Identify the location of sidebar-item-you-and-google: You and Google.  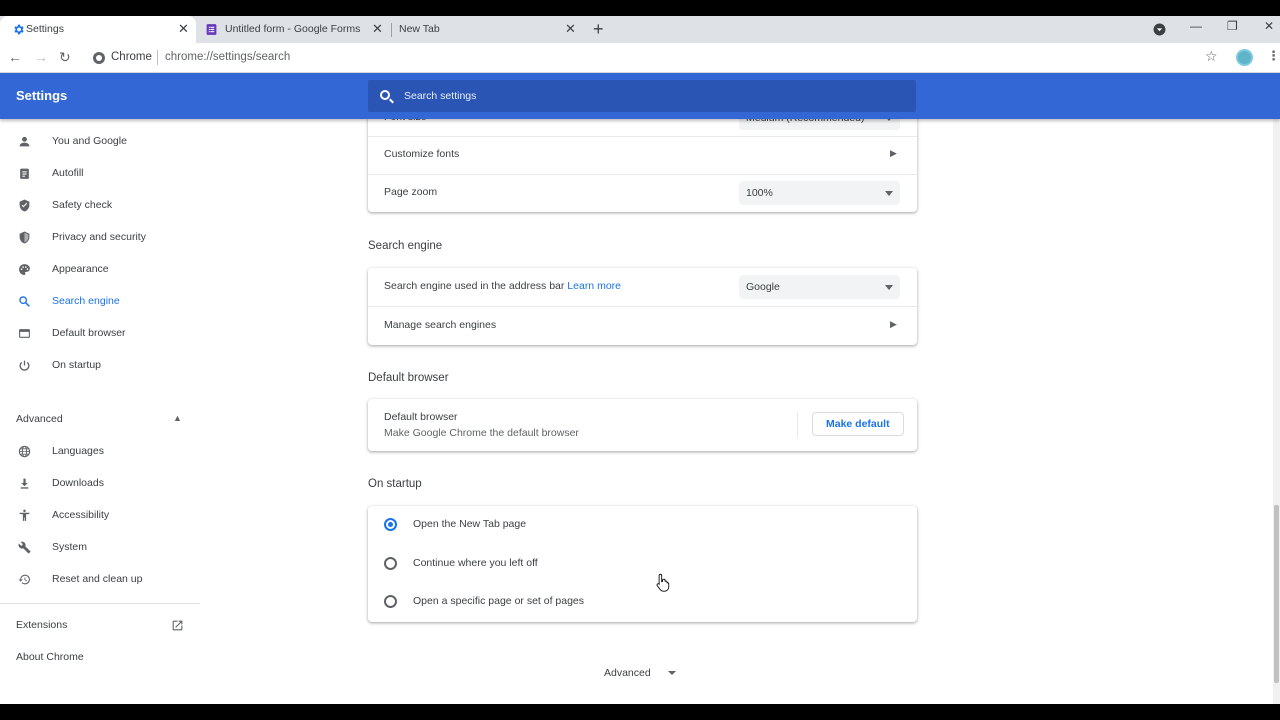
(100, 142).